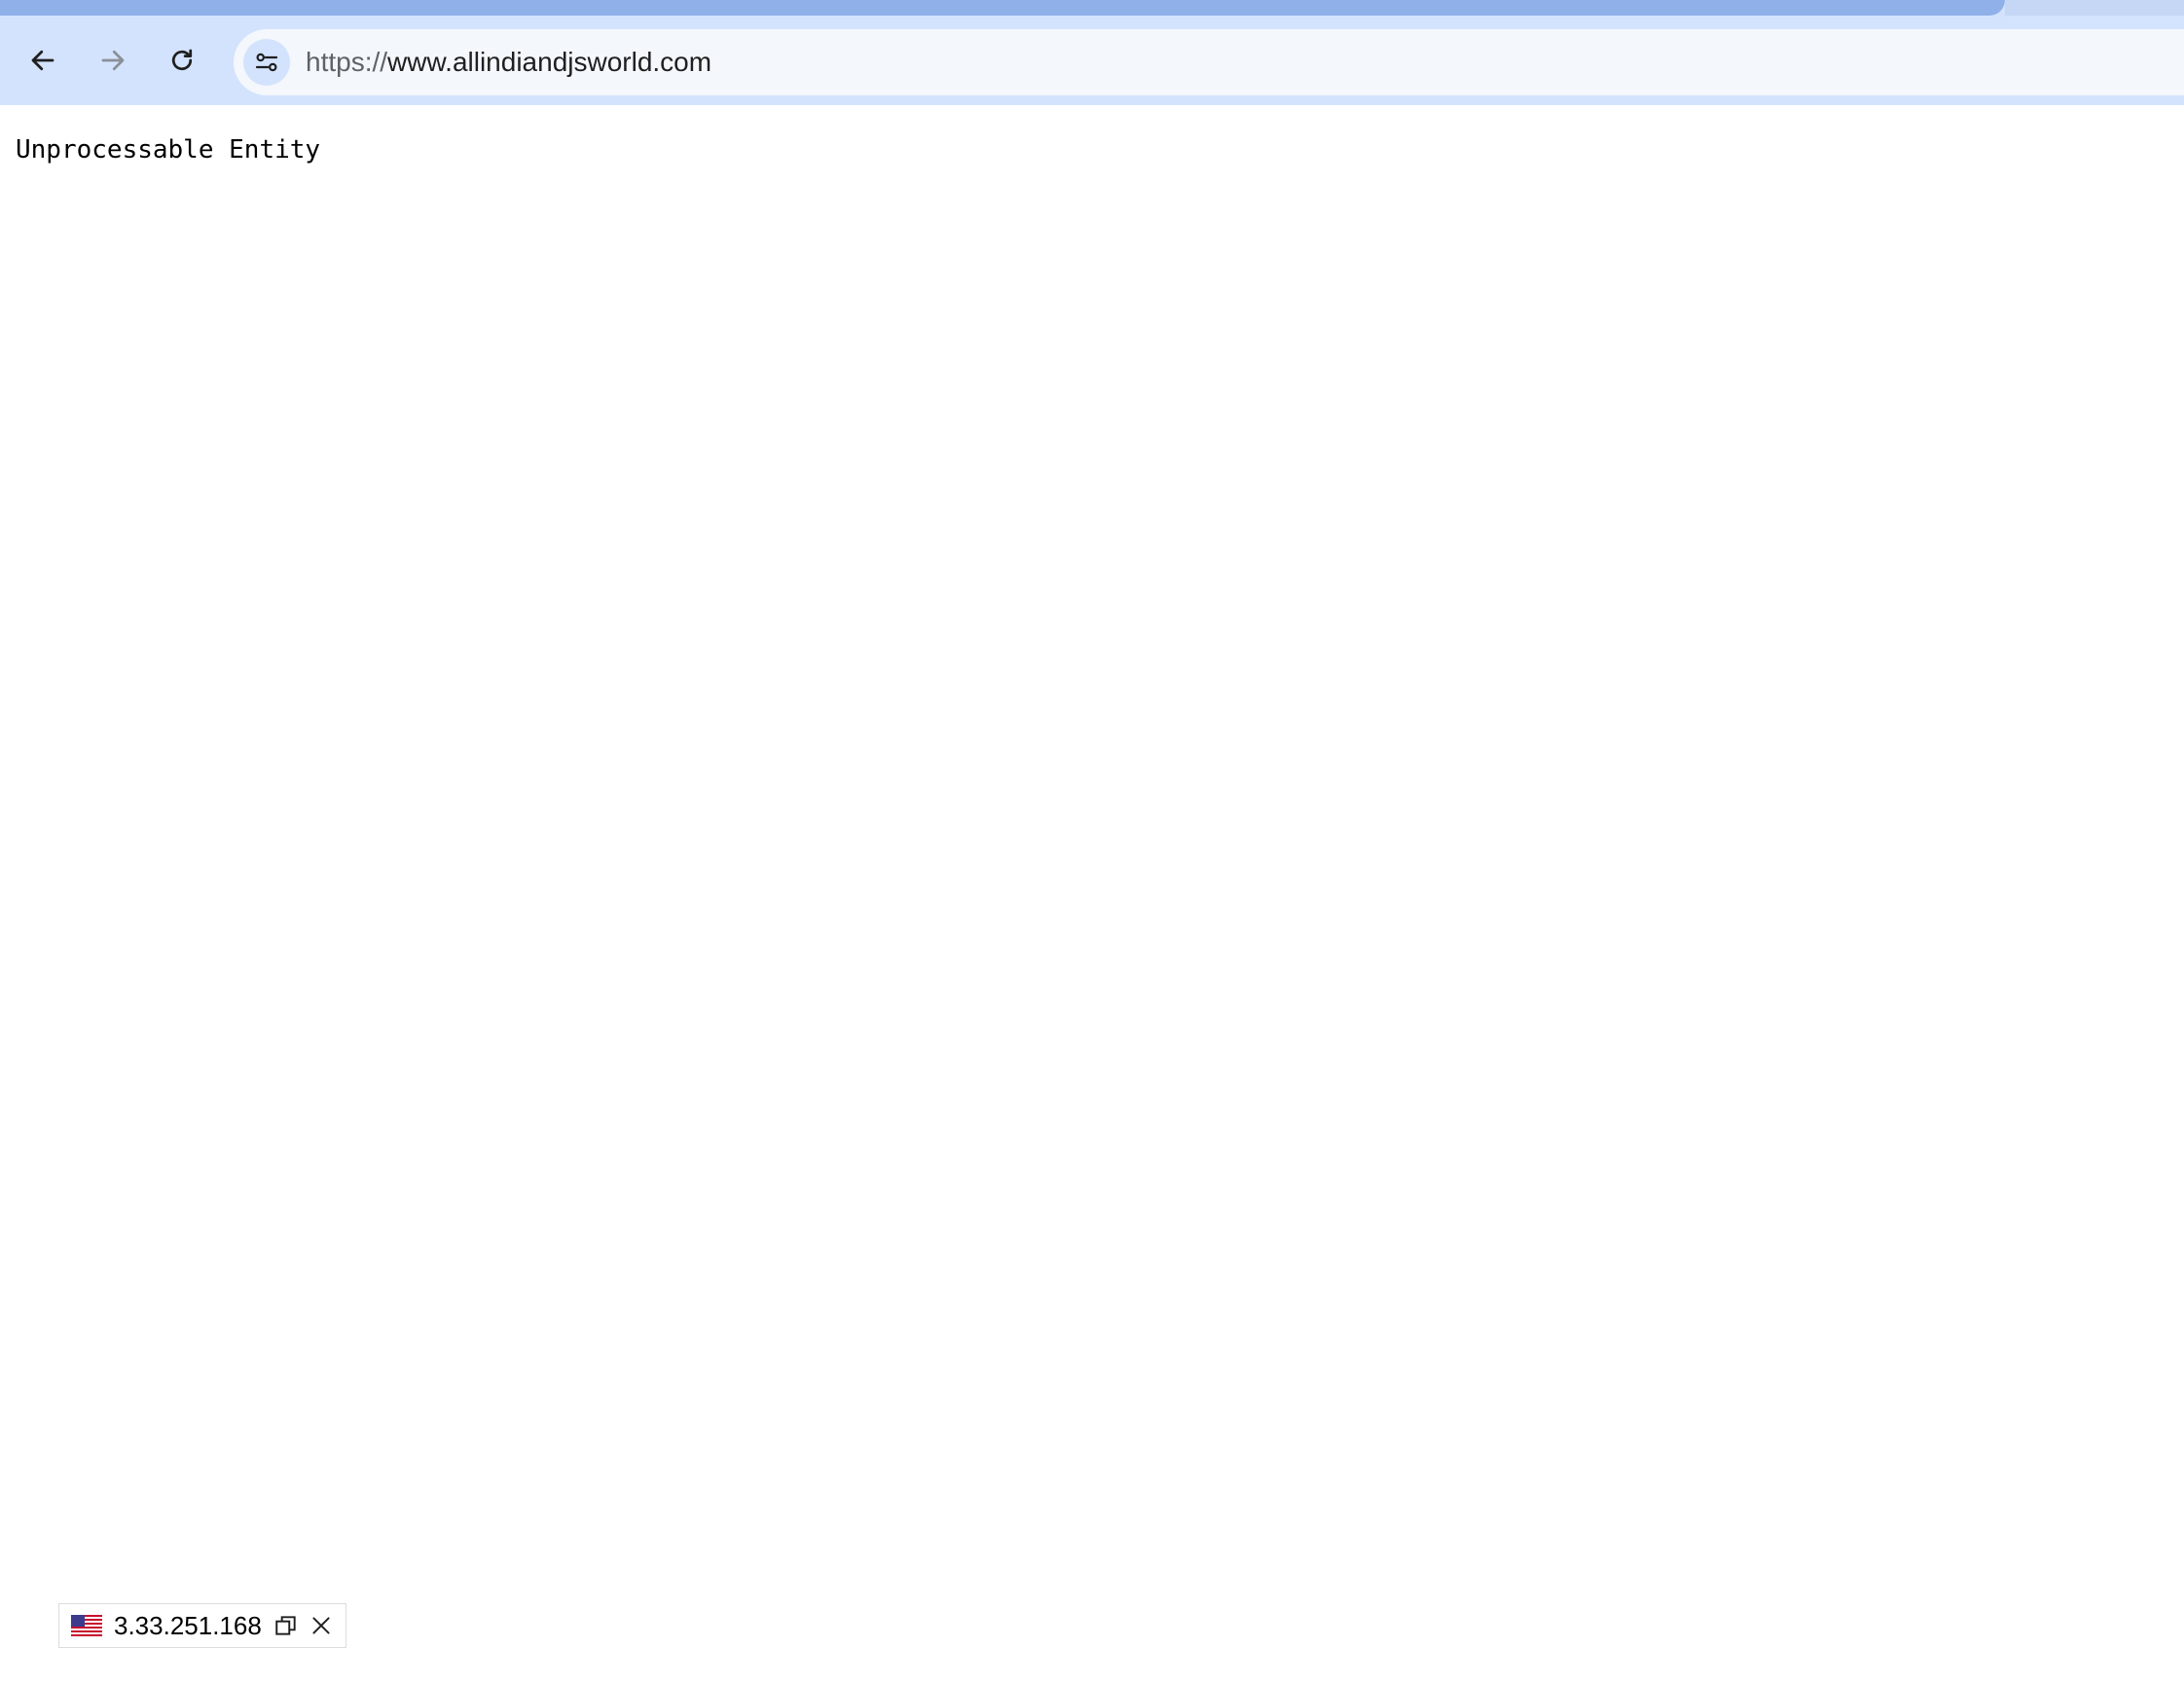 Image resolution: width=2184 pixels, height=1684 pixels. I want to click on back-button, so click(42, 60).